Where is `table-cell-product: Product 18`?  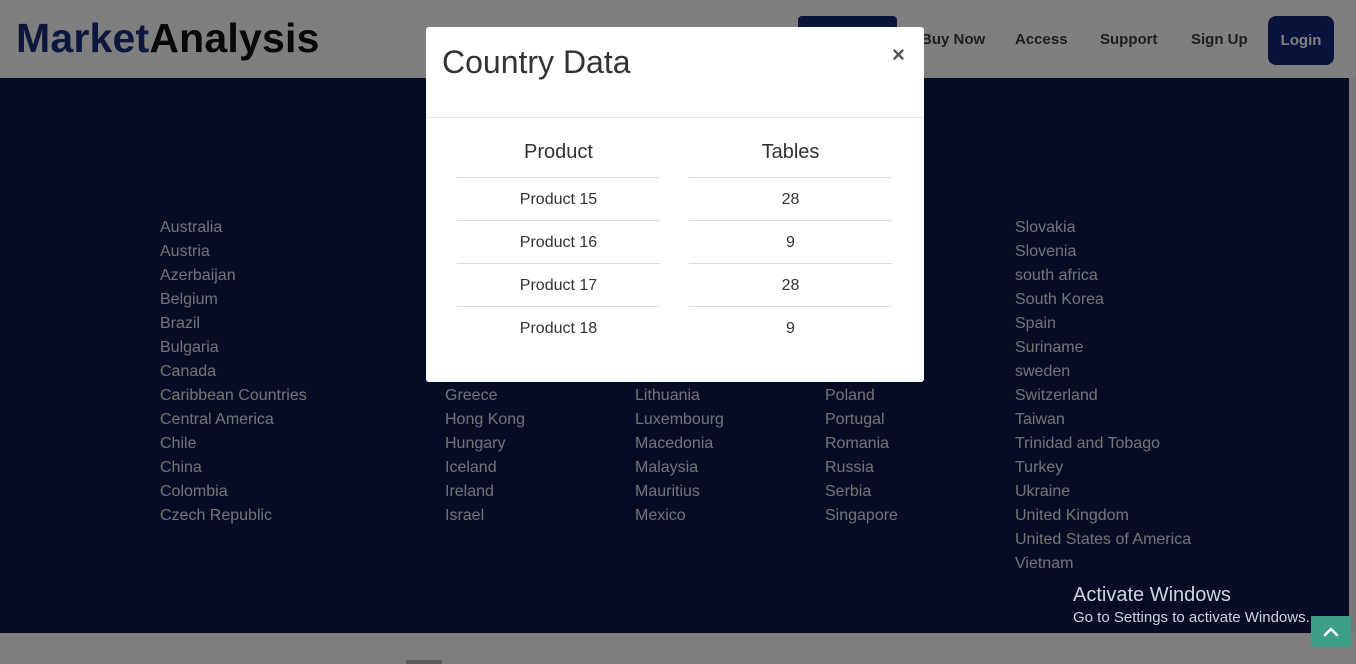
table-cell-product: Product 18 is located at coordinates (558, 328).